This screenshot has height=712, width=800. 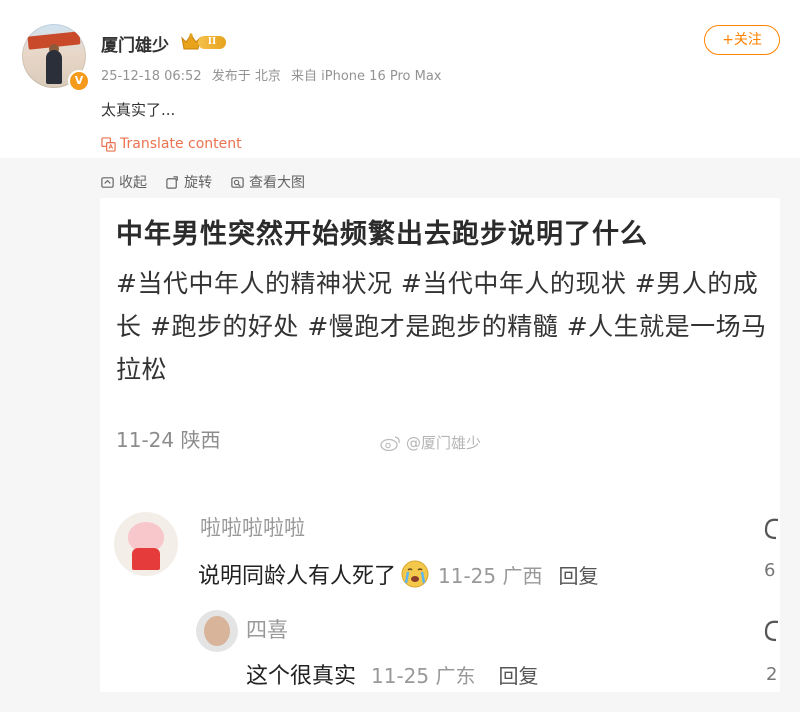 I want to click on collapse-label: 收起, so click(x=133, y=183).